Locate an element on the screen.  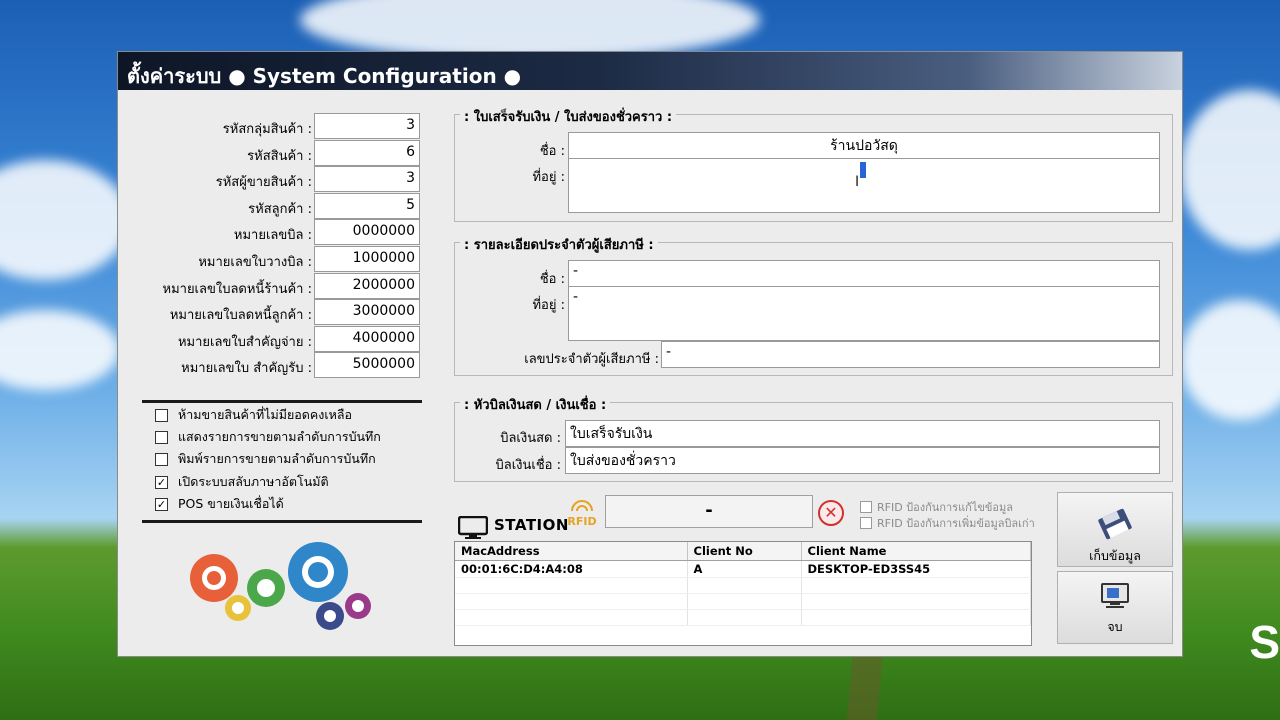
product-code-field: 6 is located at coordinates (367, 153).